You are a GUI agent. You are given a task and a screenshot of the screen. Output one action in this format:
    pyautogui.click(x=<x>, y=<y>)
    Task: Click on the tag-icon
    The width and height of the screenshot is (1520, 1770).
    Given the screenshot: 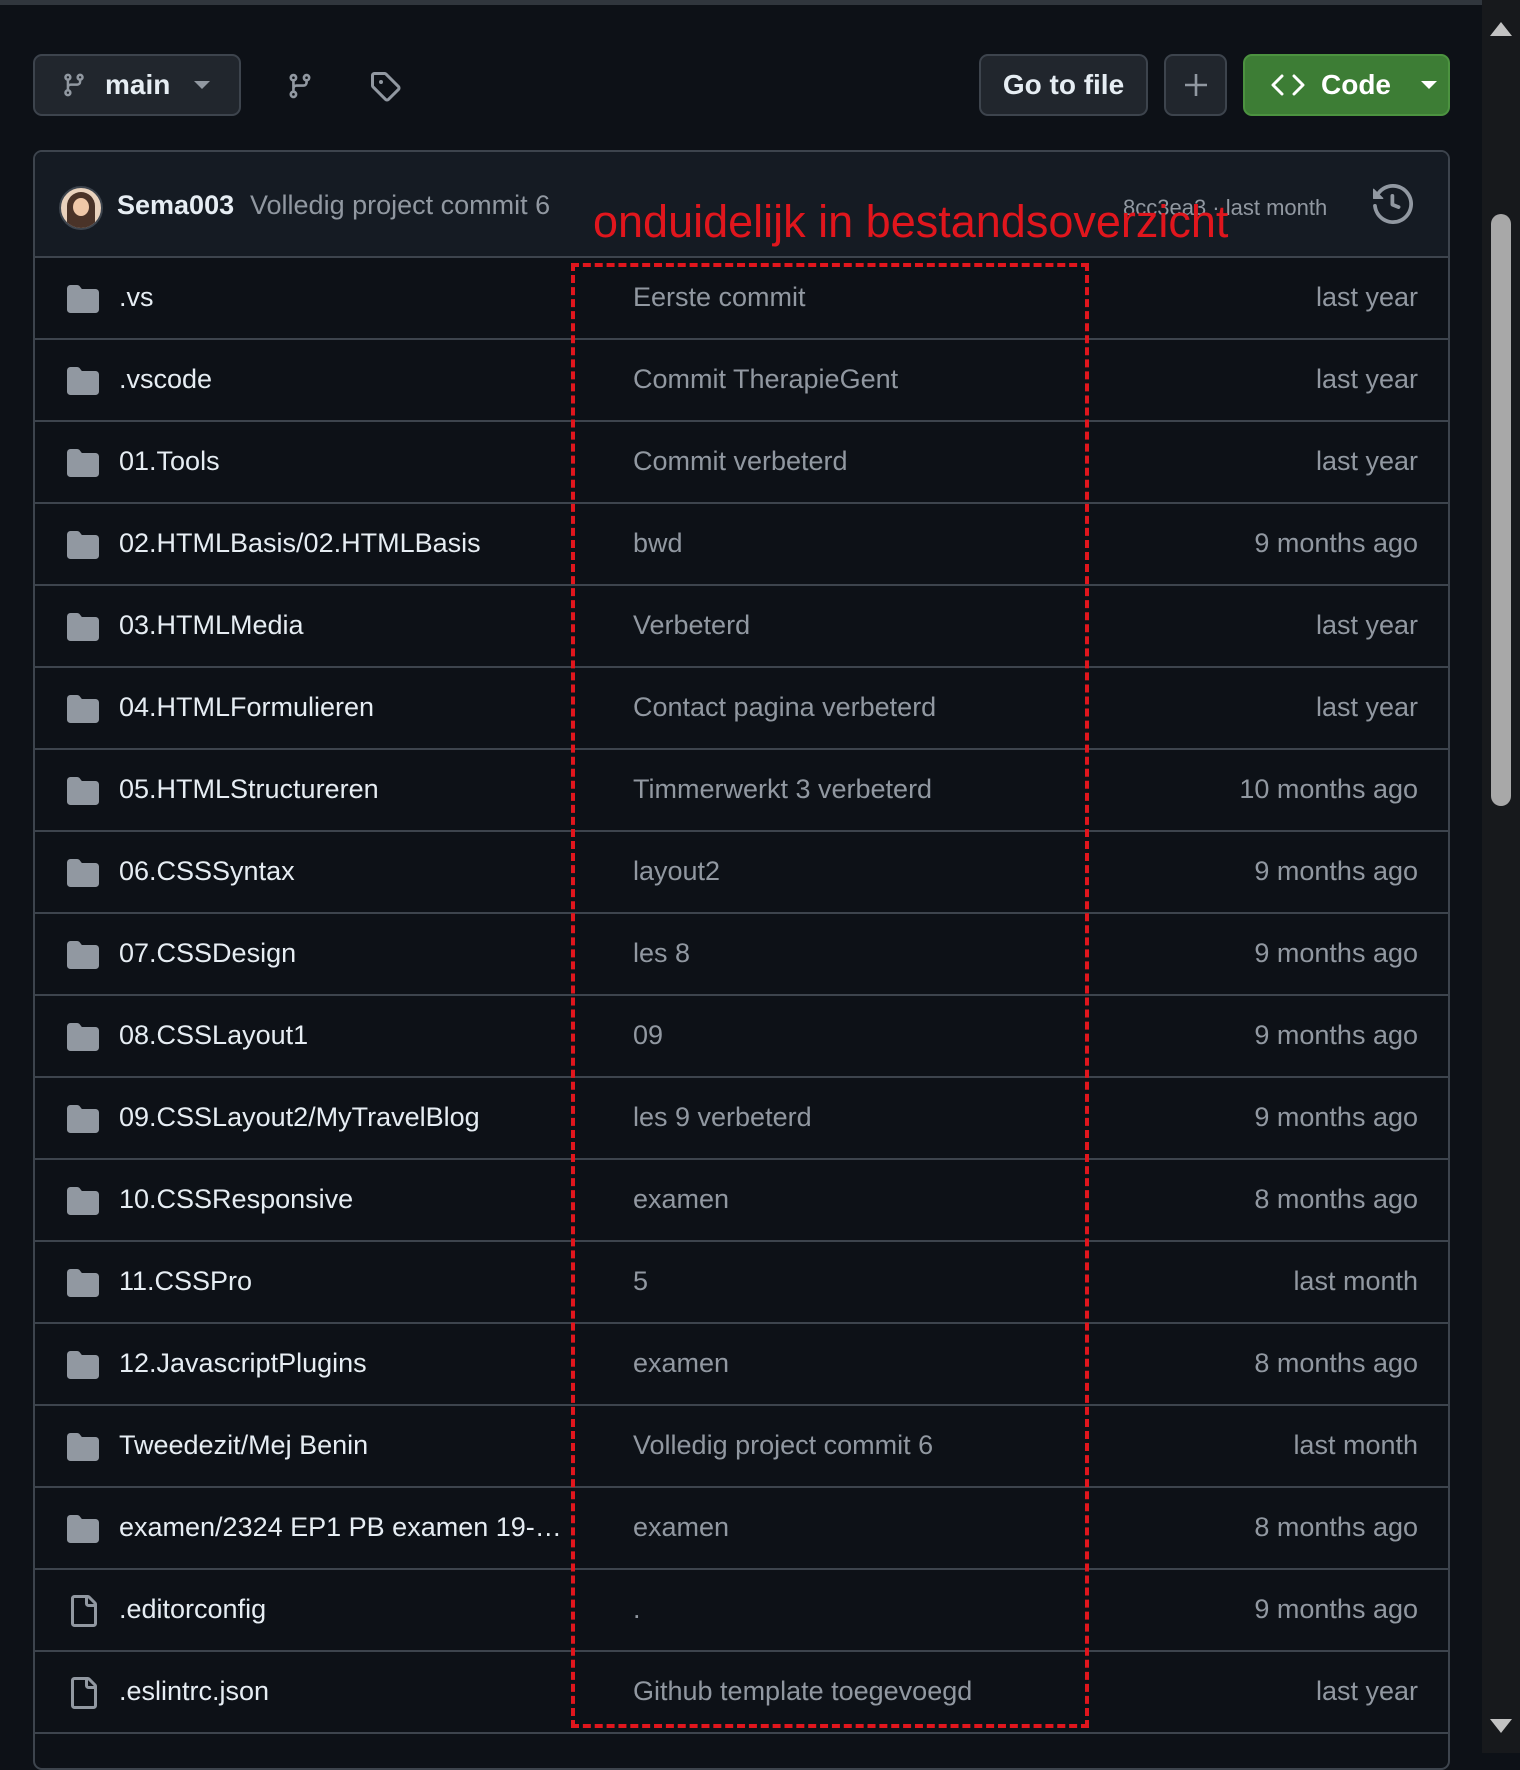 What is the action you would take?
    pyautogui.click(x=386, y=87)
    